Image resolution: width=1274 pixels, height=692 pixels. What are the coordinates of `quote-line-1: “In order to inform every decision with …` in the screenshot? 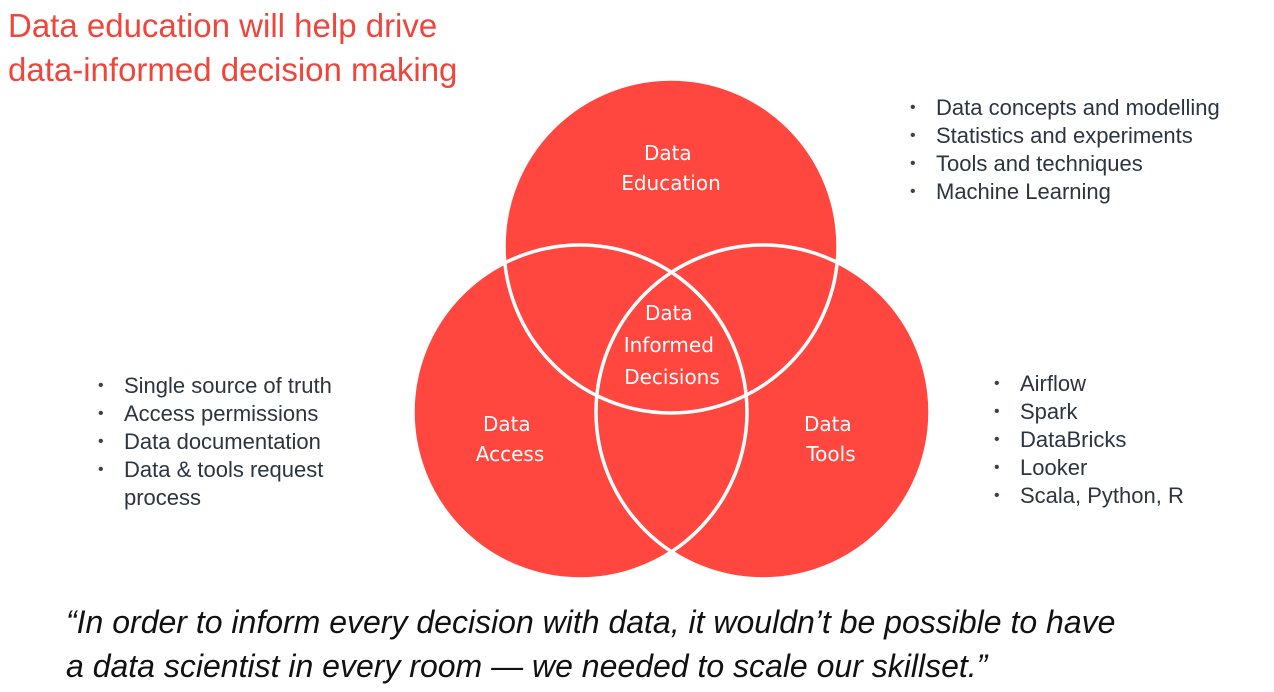 It's located at (591, 622).